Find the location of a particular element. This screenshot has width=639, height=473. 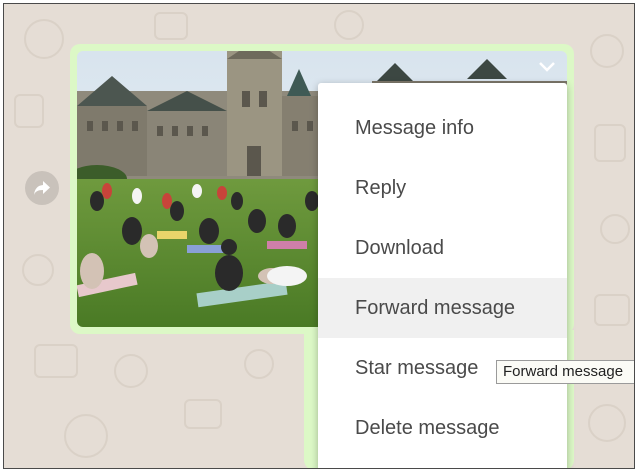

menu-item-forward-message: Forward message is located at coordinates (442, 308).